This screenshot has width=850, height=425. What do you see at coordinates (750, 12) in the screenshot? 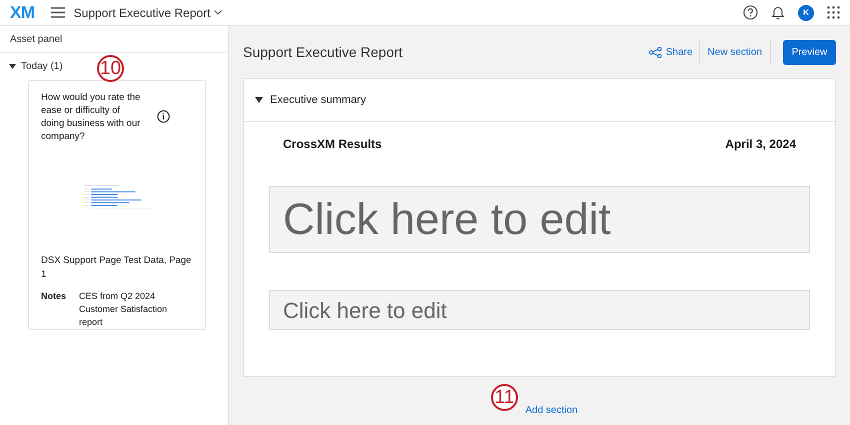
I see `help-icon` at bounding box center [750, 12].